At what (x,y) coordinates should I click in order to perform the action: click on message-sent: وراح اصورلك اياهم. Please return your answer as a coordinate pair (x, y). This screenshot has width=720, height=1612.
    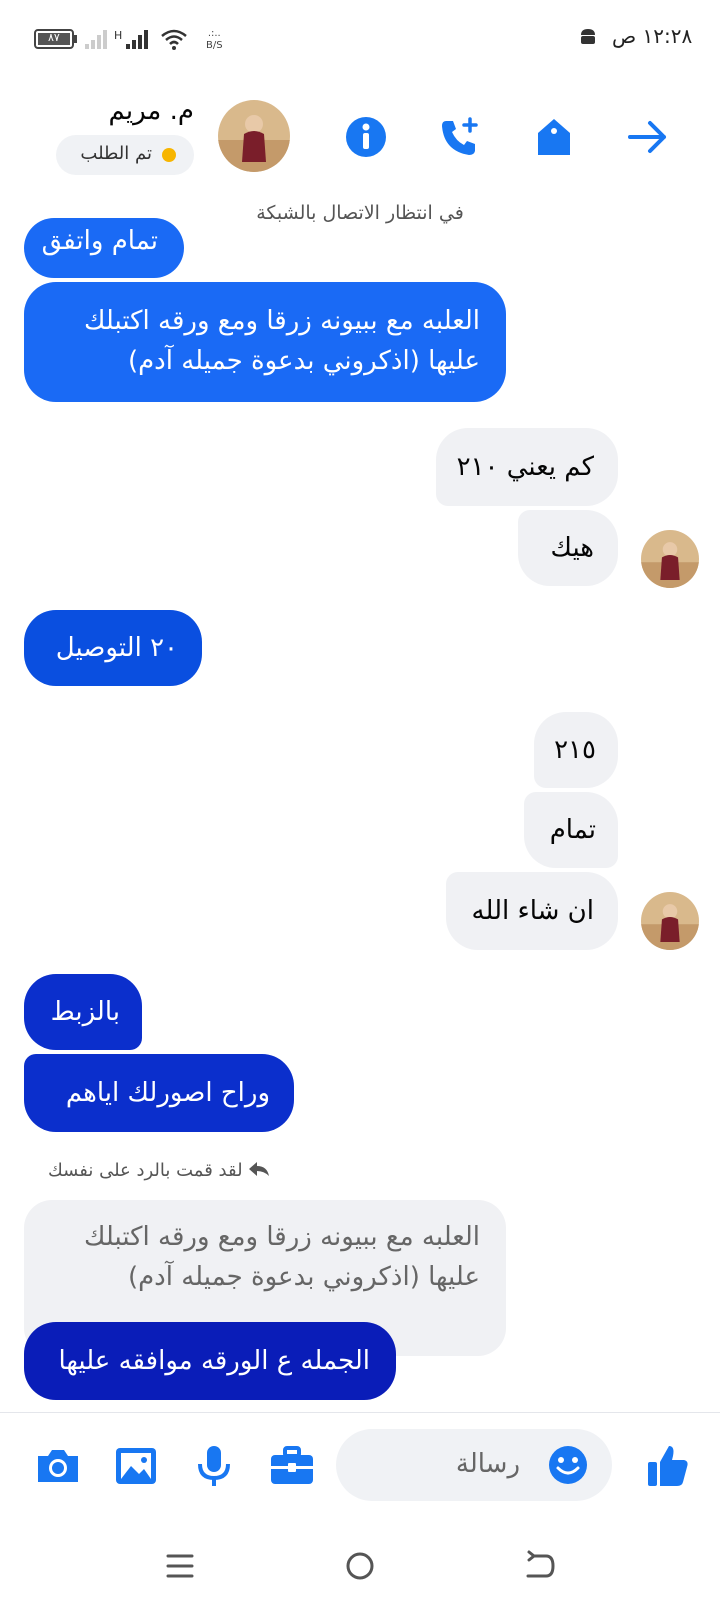
    Looking at the image, I should click on (159, 1093).